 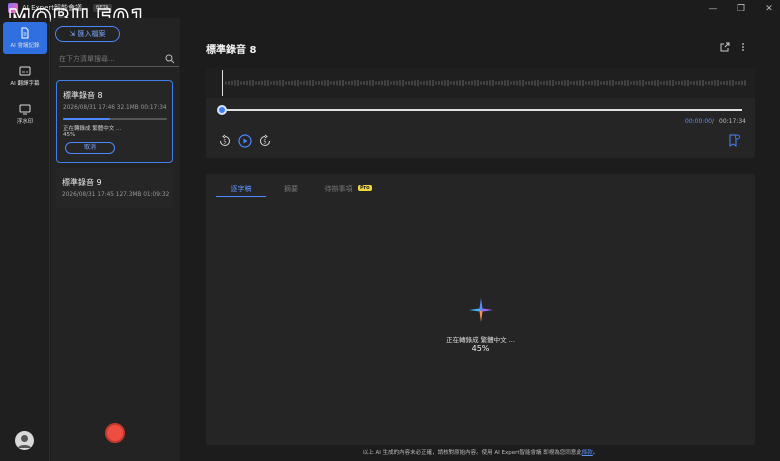 What do you see at coordinates (390, 15) in the screenshot?
I see `title-bar: AI Expert智能會議 BETA MOBILE01 — ❐ ✕` at bounding box center [390, 15].